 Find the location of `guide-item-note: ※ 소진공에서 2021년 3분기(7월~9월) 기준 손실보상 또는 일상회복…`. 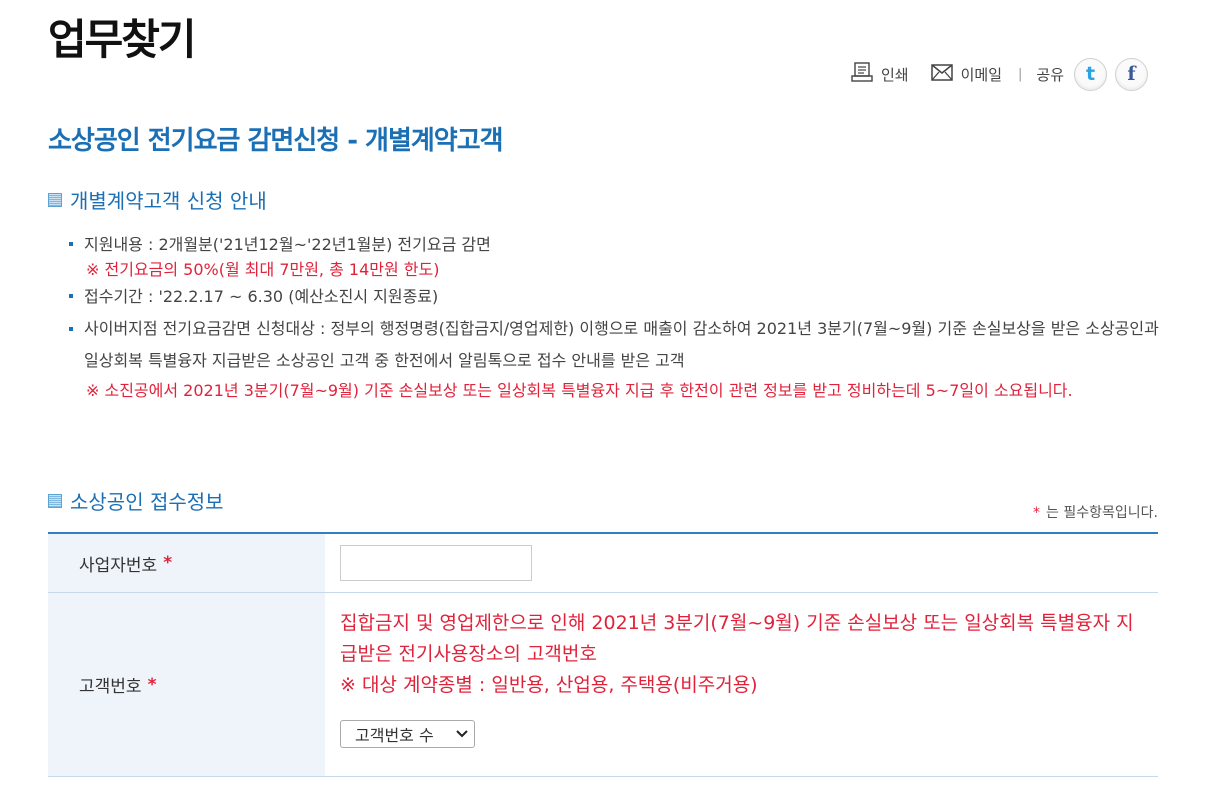

guide-item-note: ※ 소진공에서 2021년 3분기(7월~9월) 기준 손실보상 또는 일상회복… is located at coordinates (579, 390).